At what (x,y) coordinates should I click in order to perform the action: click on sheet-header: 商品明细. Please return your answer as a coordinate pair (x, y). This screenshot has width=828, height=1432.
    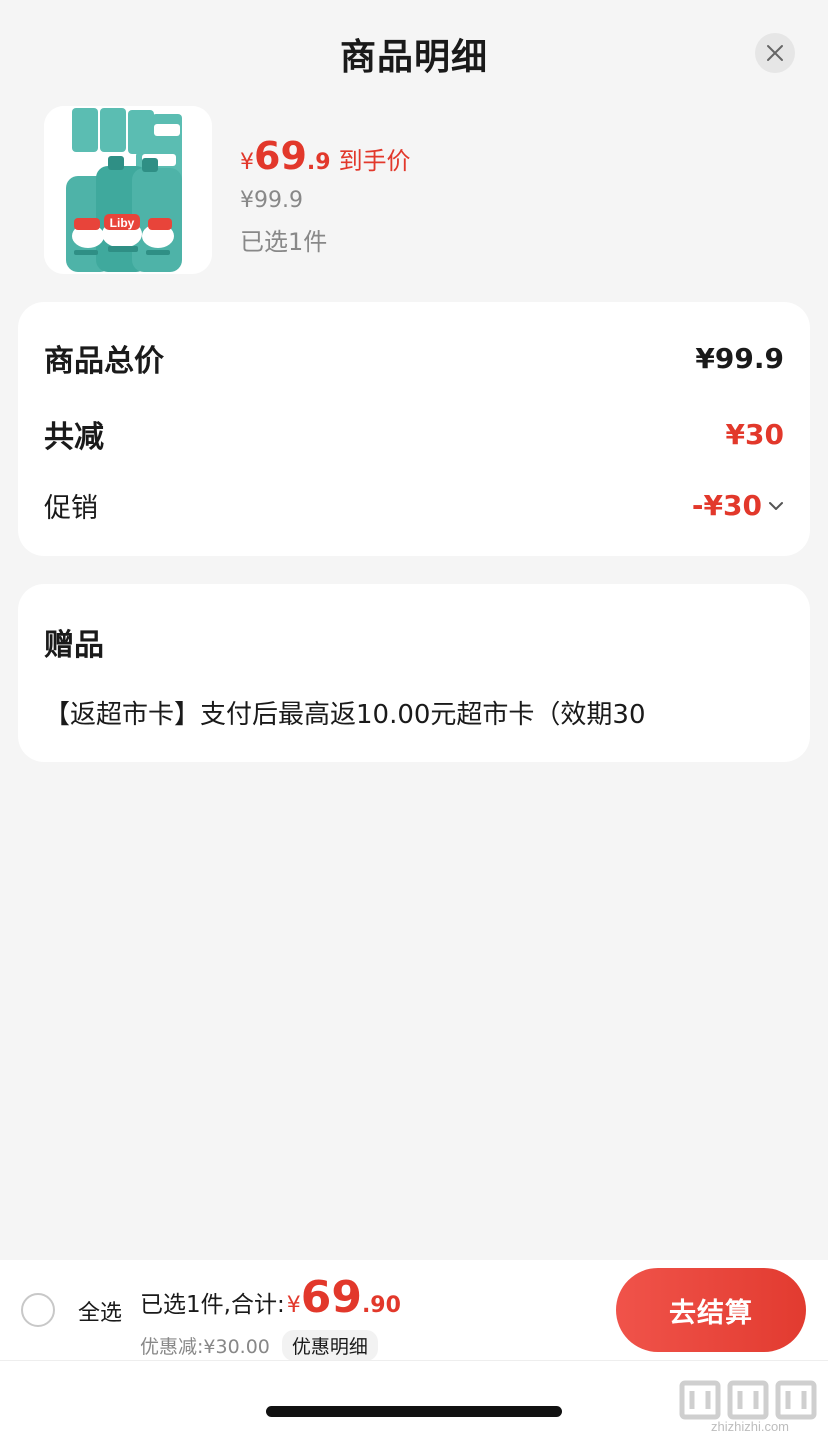
    Looking at the image, I should click on (414, 50).